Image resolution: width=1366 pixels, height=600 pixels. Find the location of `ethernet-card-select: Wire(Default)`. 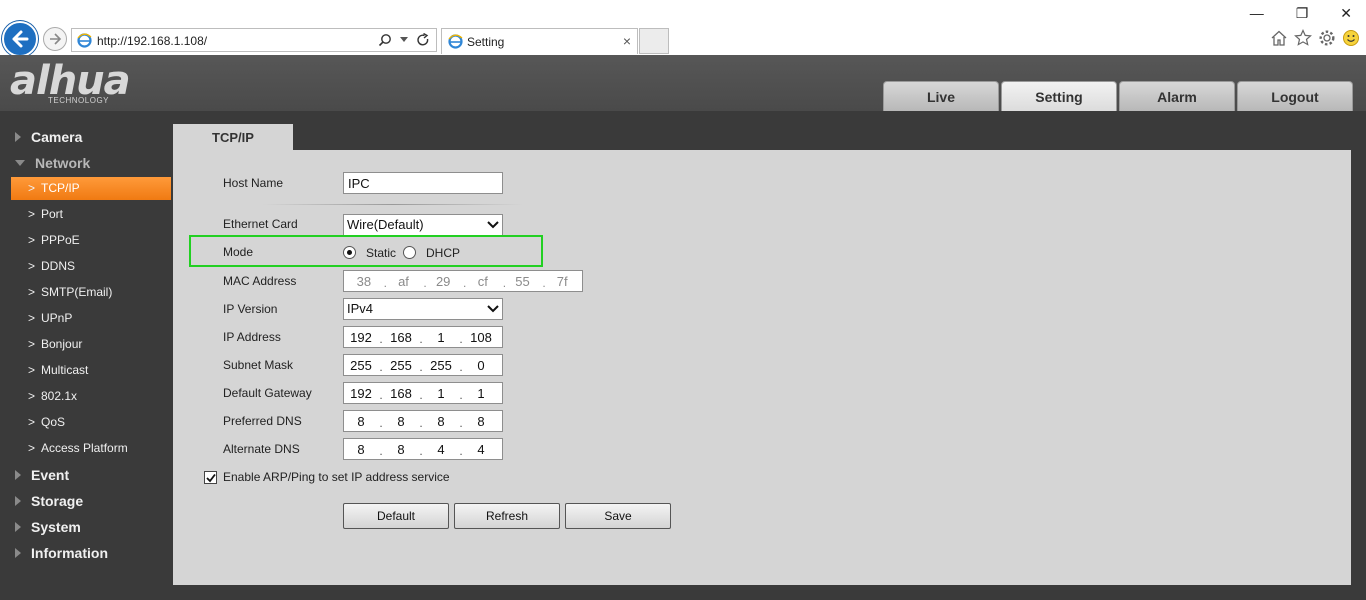

ethernet-card-select: Wire(Default) is located at coordinates (423, 225).